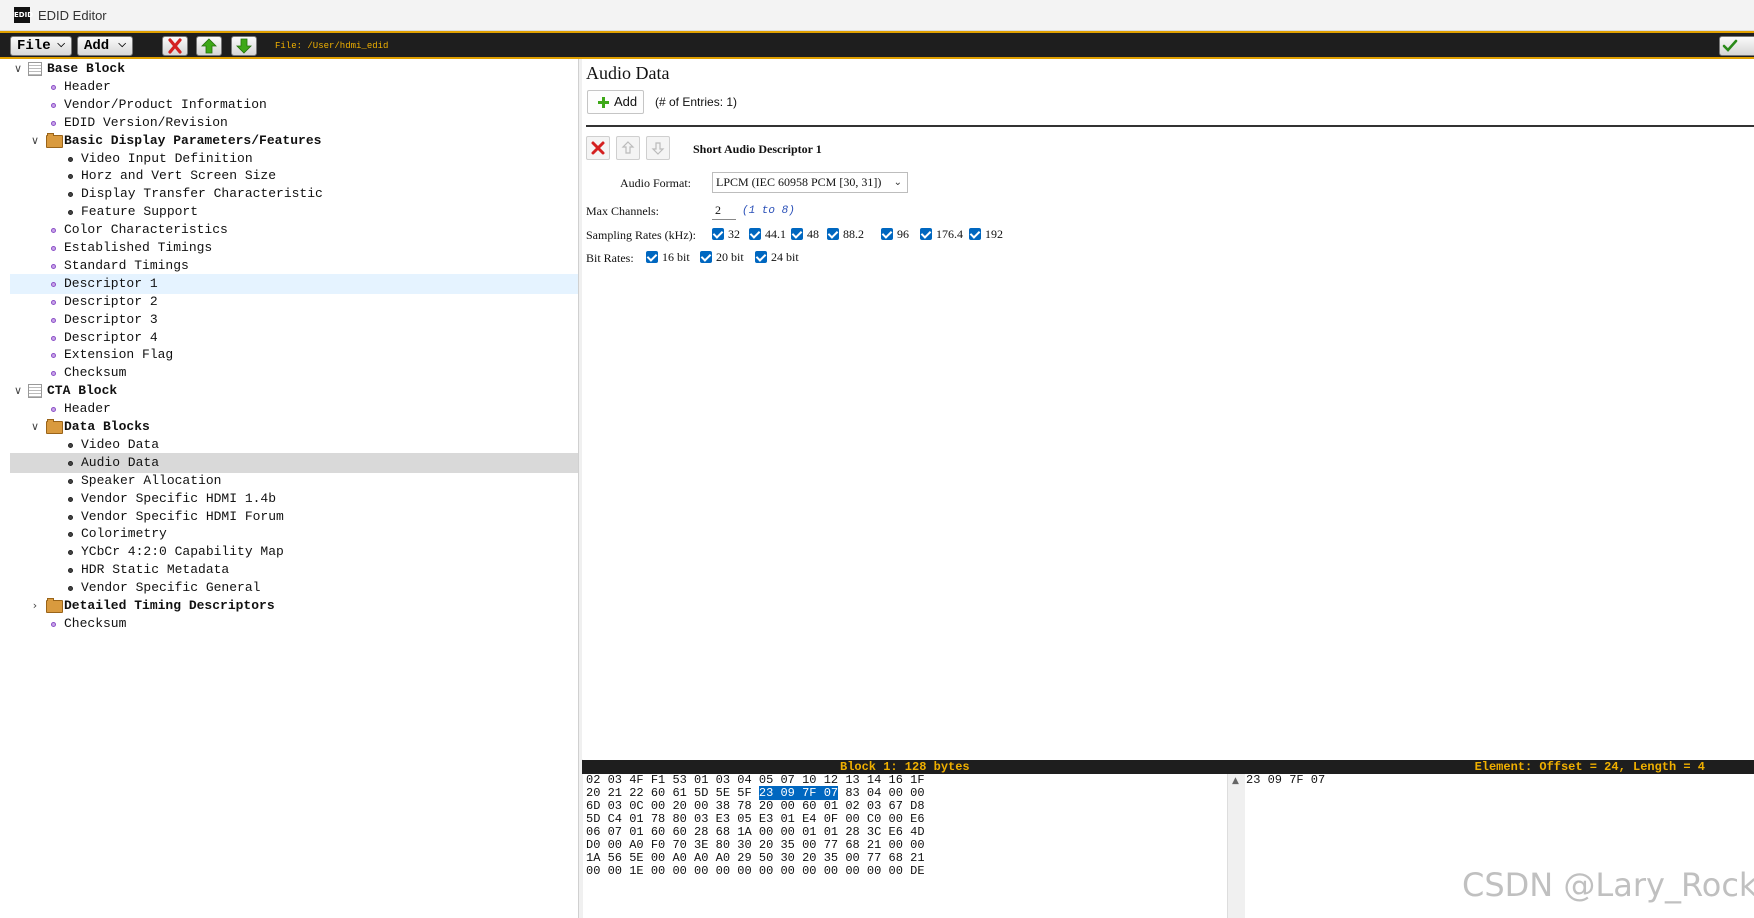 This screenshot has width=1754, height=918. What do you see at coordinates (615, 858) in the screenshot?
I see `hex-byte: 56` at bounding box center [615, 858].